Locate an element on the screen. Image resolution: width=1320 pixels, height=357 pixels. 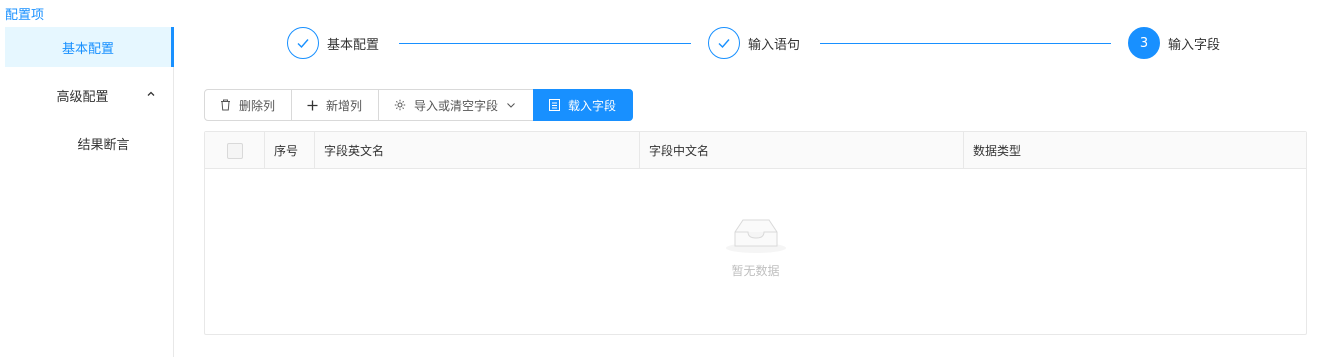
panel-title: 配置项 is located at coordinates (25, 15).